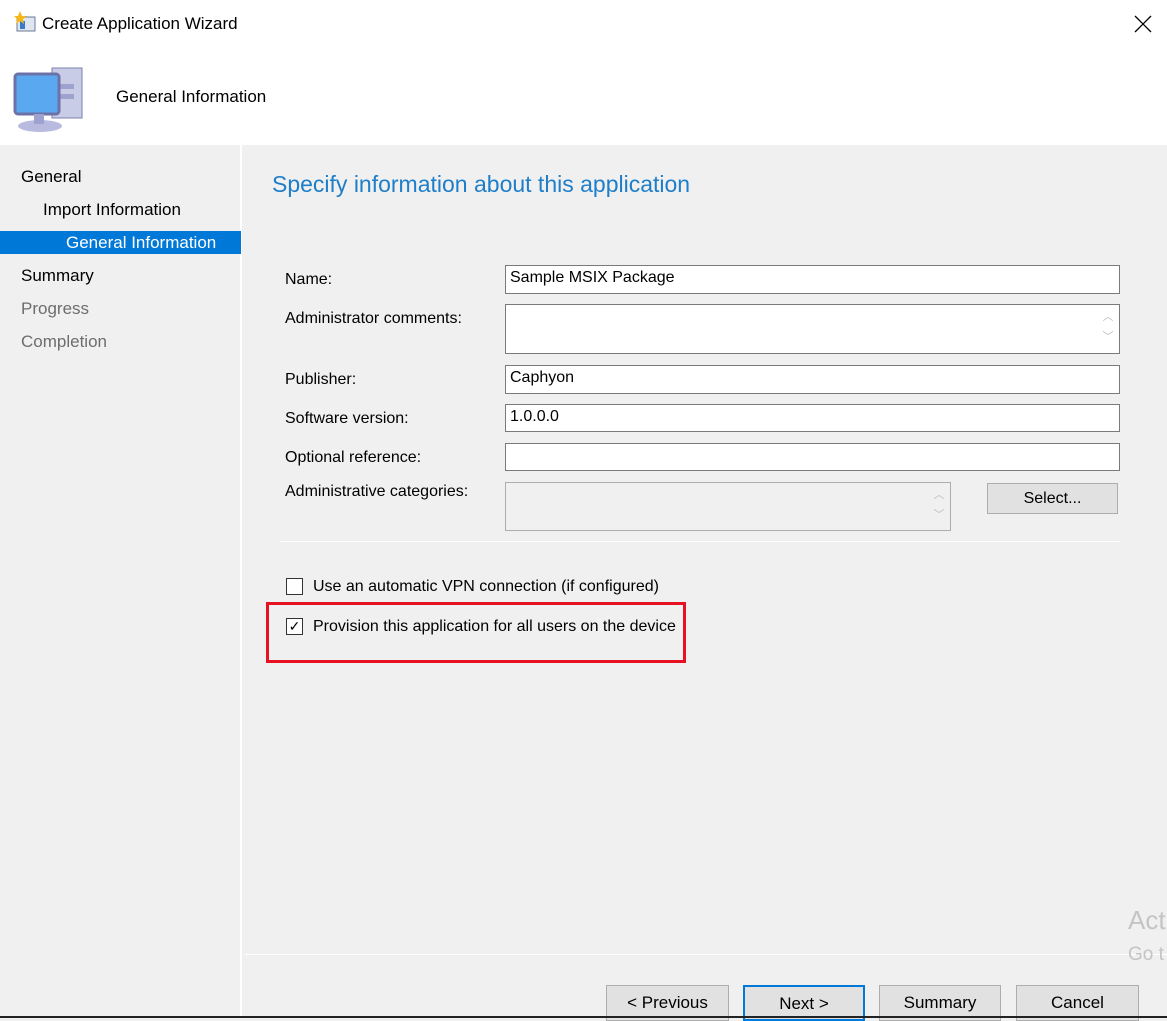  I want to click on footer-separator, so click(706, 954).